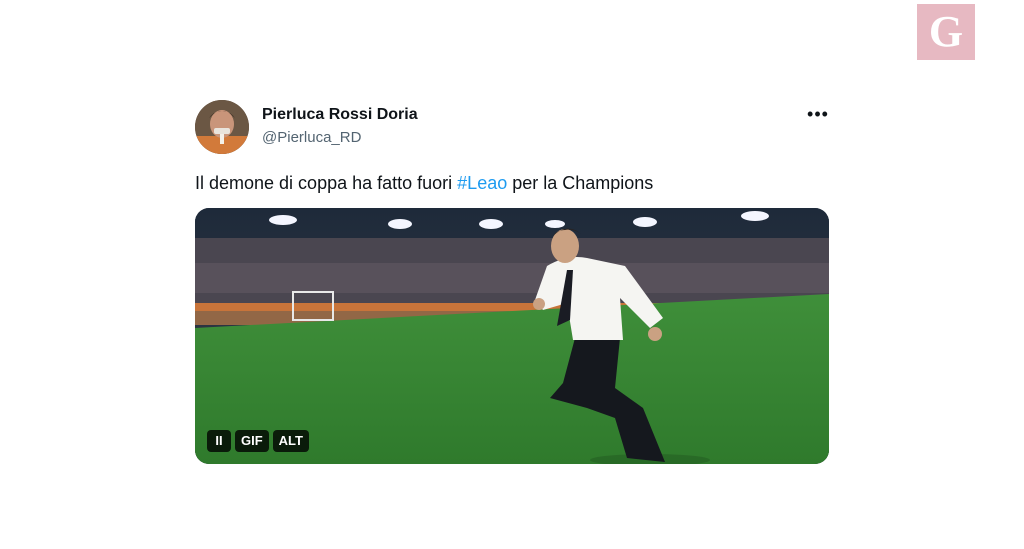  I want to click on more-horizontal-icon: •••, so click(818, 113).